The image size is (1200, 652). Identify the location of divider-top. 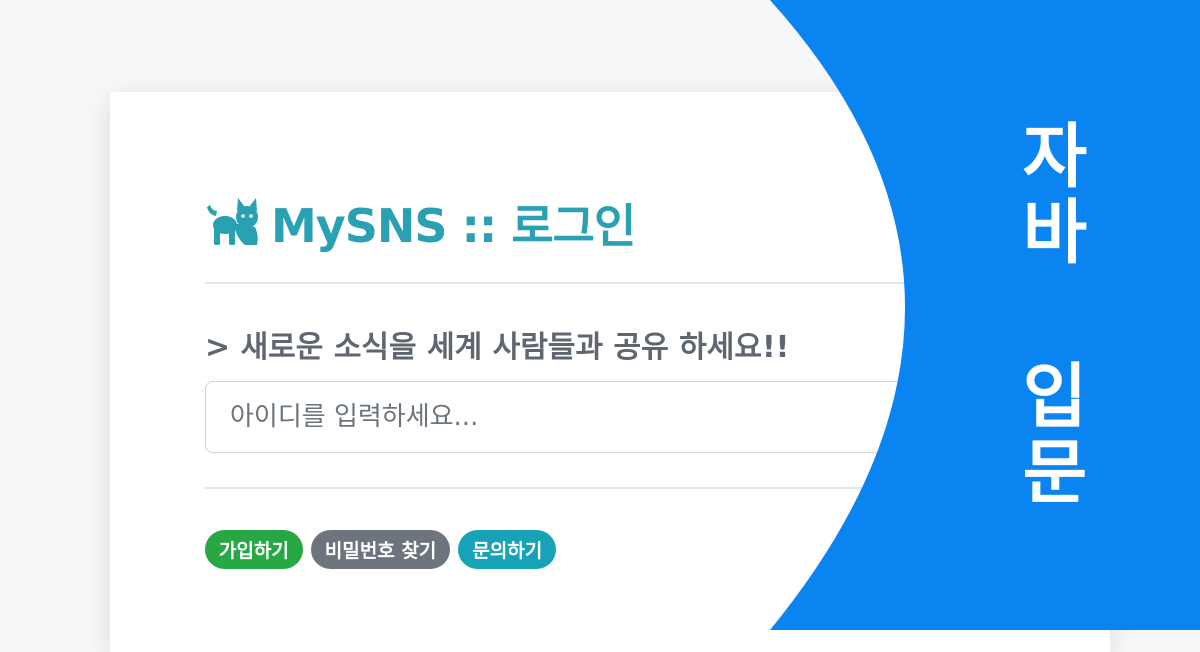
(655, 283).